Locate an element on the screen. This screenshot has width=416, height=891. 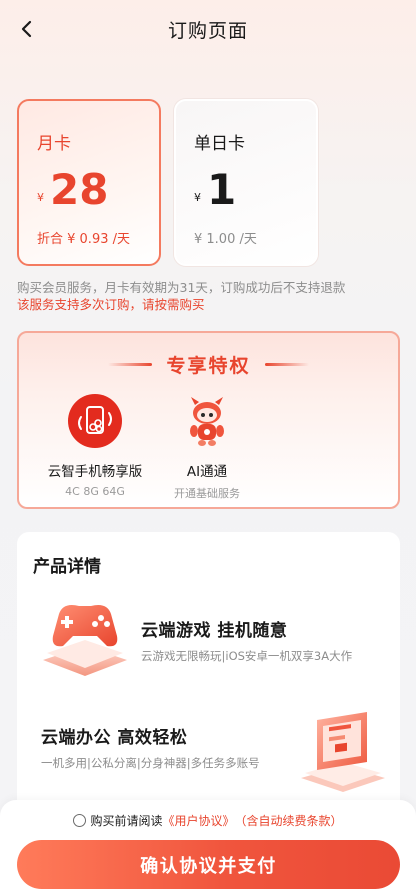
product-details-title: 产品详情 is located at coordinates (67, 567).